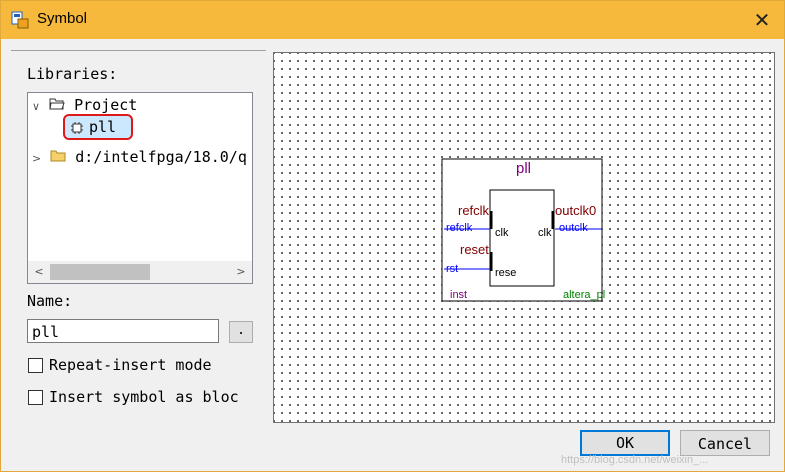  What do you see at coordinates (161, 157) in the screenshot?
I see `tree-item-label: d:/intelfpga/18.0/q` at bounding box center [161, 157].